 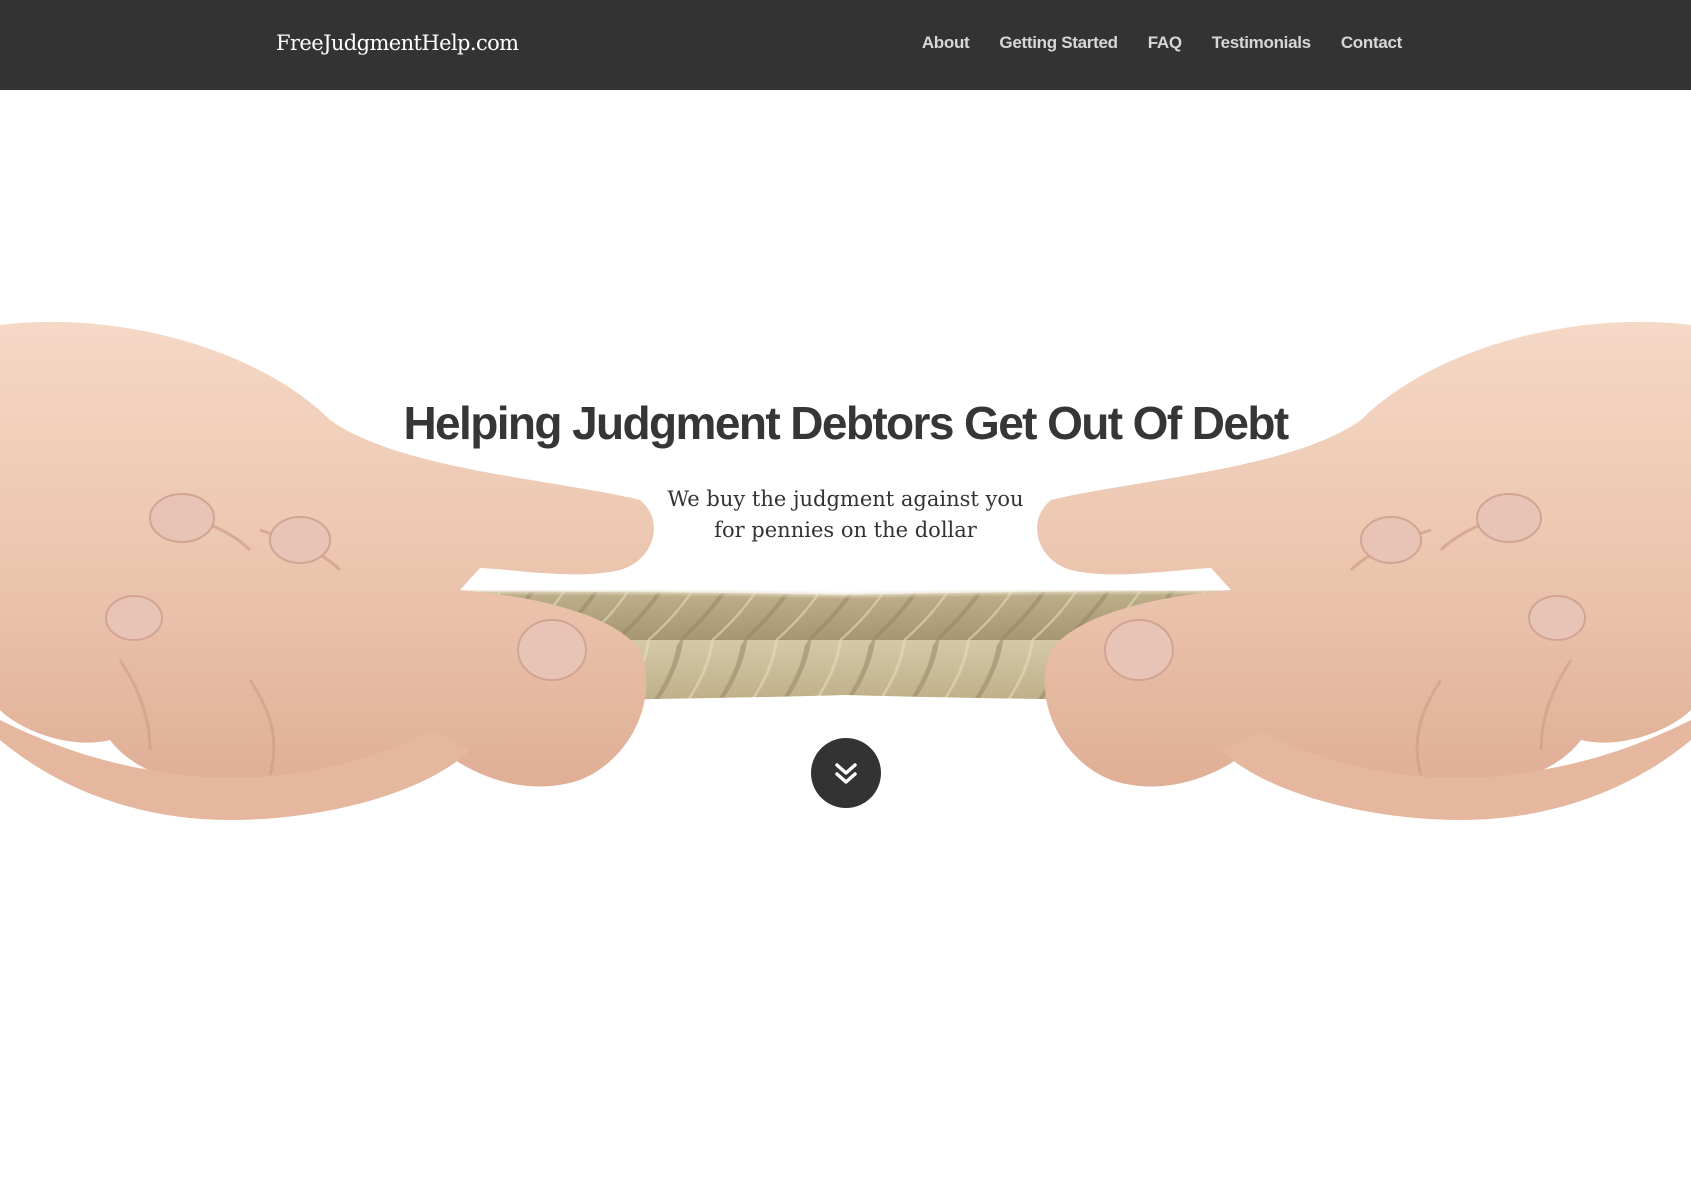 I want to click on nav-item-faq: FAQ, so click(x=1165, y=43).